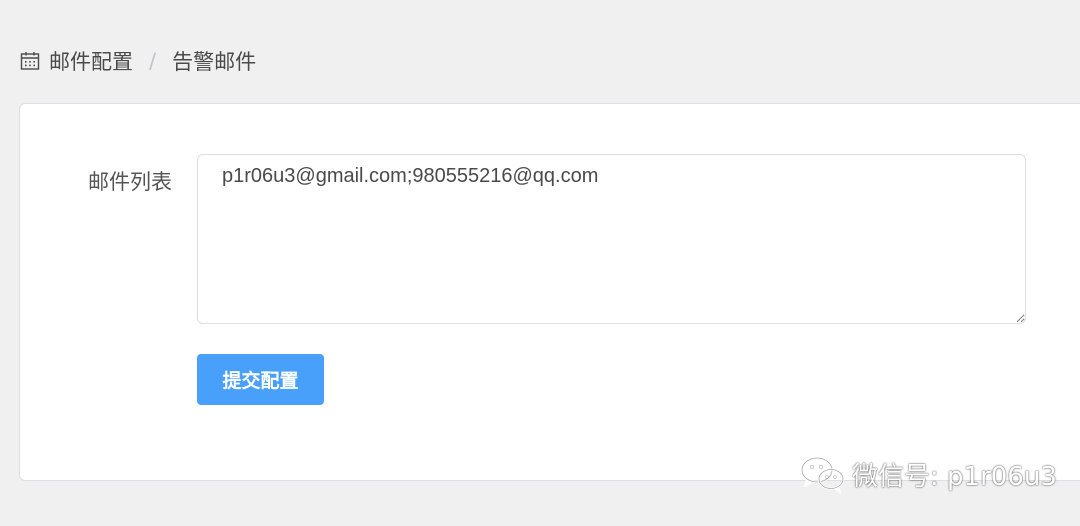 Image resolution: width=1080 pixels, height=526 pixels. What do you see at coordinates (138, 61) in the screenshot?
I see `breadcrumb: 邮件配置 / 告警邮件` at bounding box center [138, 61].